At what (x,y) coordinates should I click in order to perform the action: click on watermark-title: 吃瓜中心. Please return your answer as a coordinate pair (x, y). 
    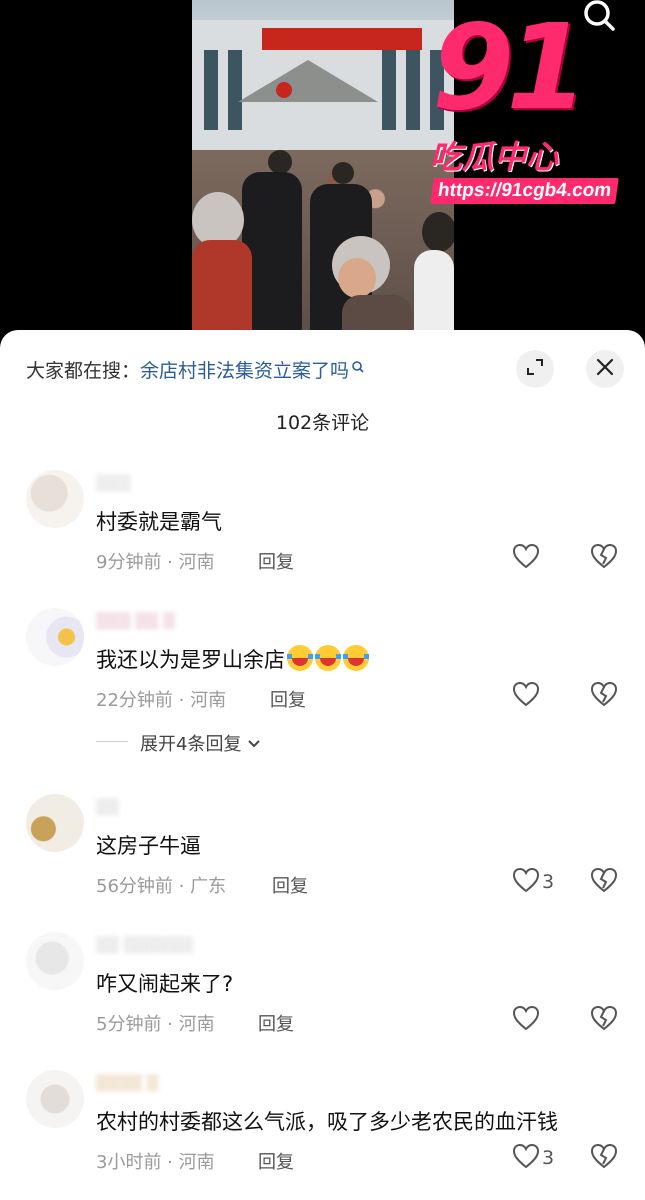
    Looking at the image, I should click on (494, 157).